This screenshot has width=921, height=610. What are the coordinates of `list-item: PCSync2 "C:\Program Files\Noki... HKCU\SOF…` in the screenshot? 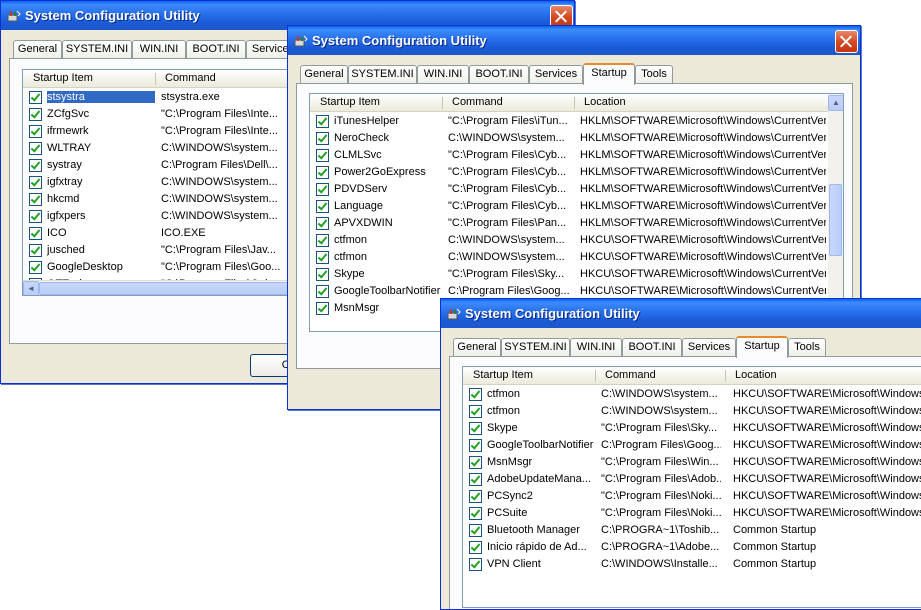 It's located at (692, 496).